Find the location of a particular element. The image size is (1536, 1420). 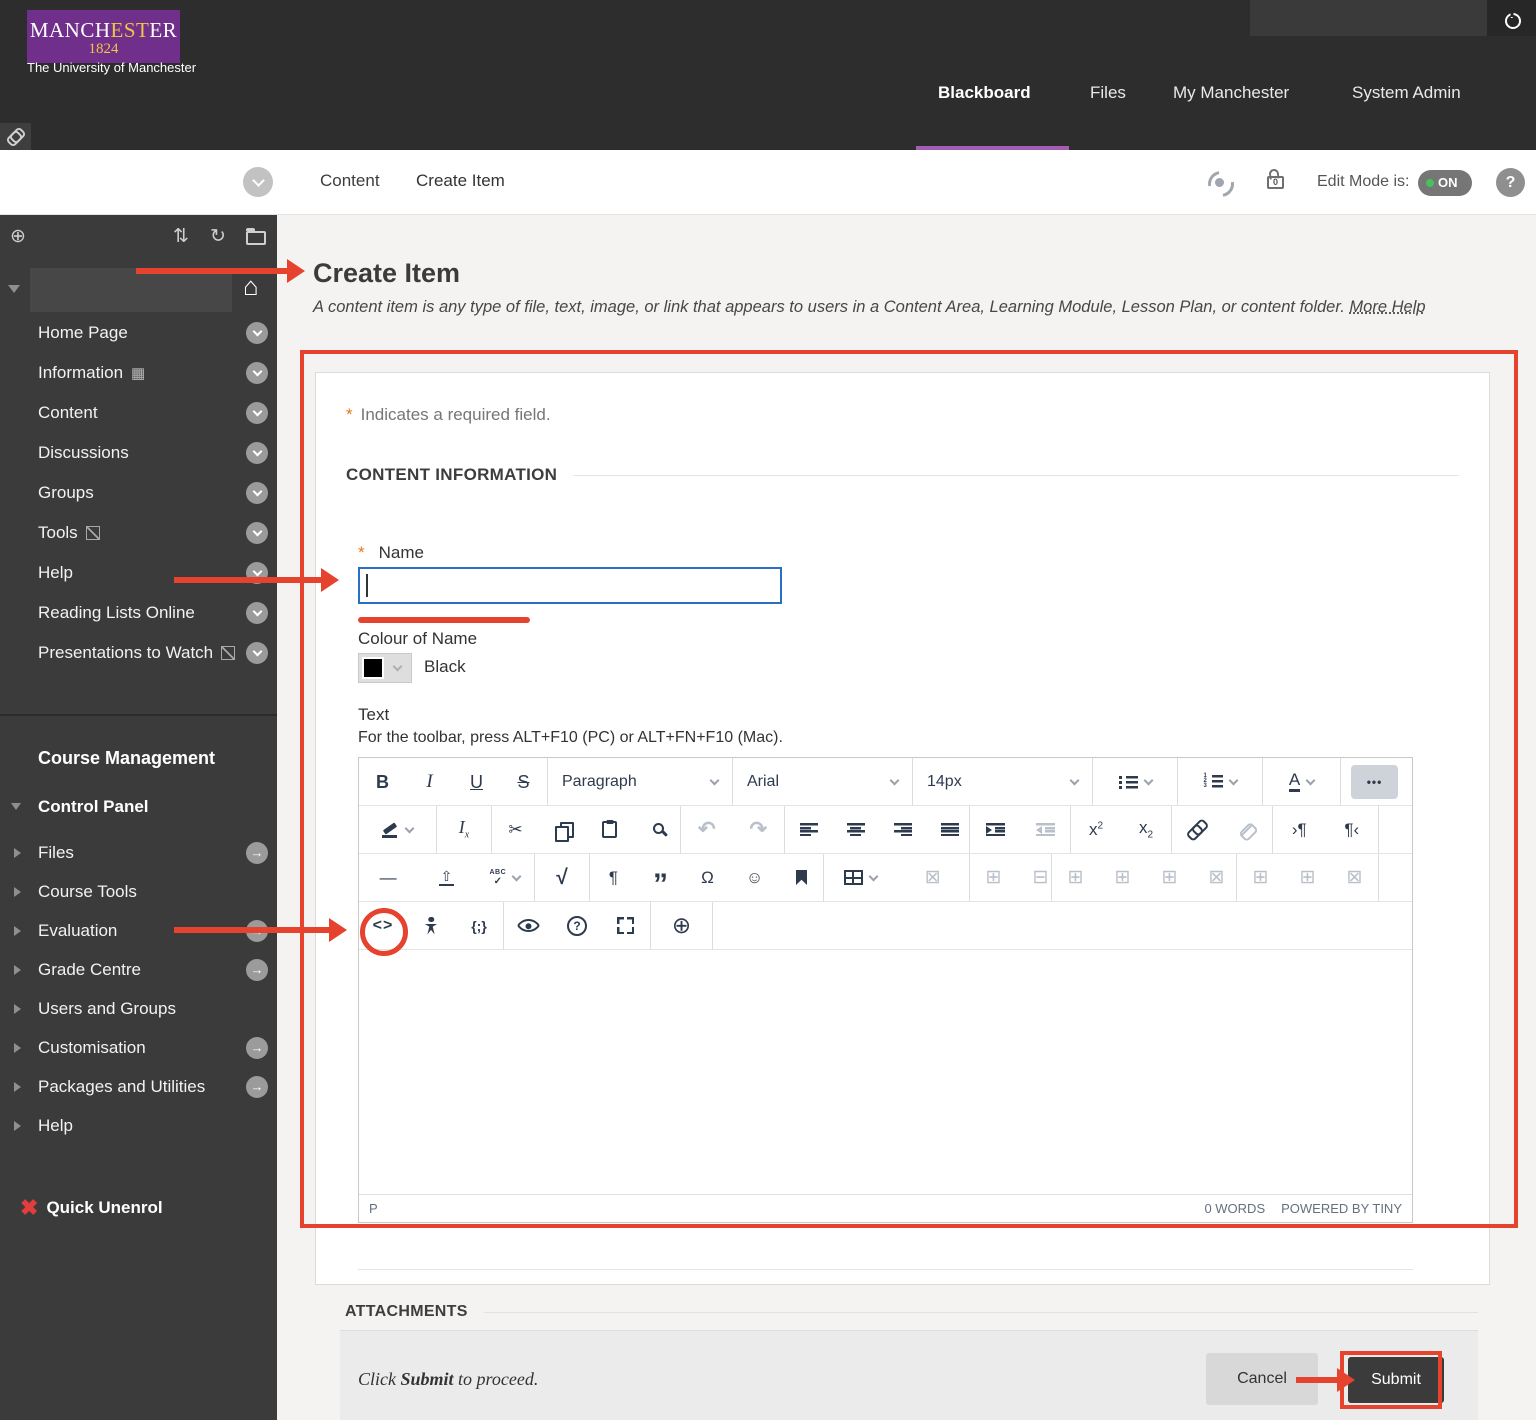

control-panel-item-evaluation: Evaluation → is located at coordinates (138, 930).